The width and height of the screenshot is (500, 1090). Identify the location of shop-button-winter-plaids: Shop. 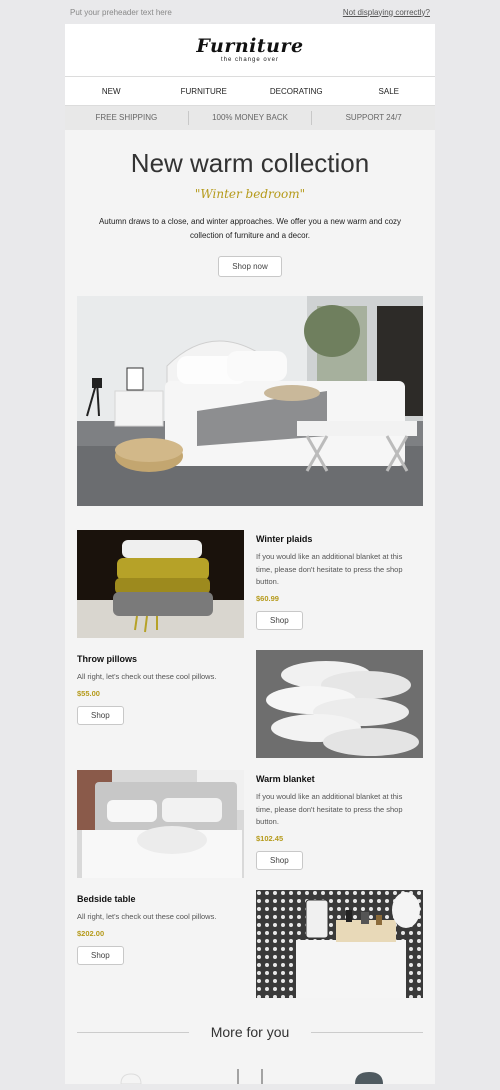
(279, 620).